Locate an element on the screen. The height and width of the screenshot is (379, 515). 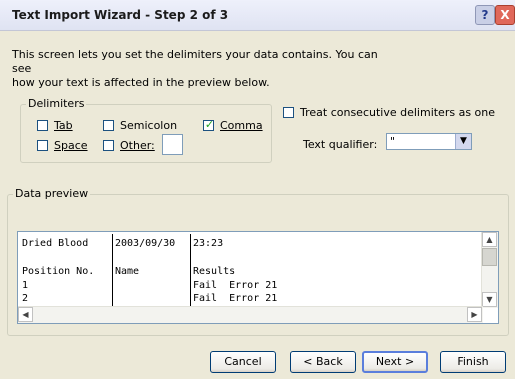
preview-cell: 2003/09/30 is located at coordinates (145, 243).